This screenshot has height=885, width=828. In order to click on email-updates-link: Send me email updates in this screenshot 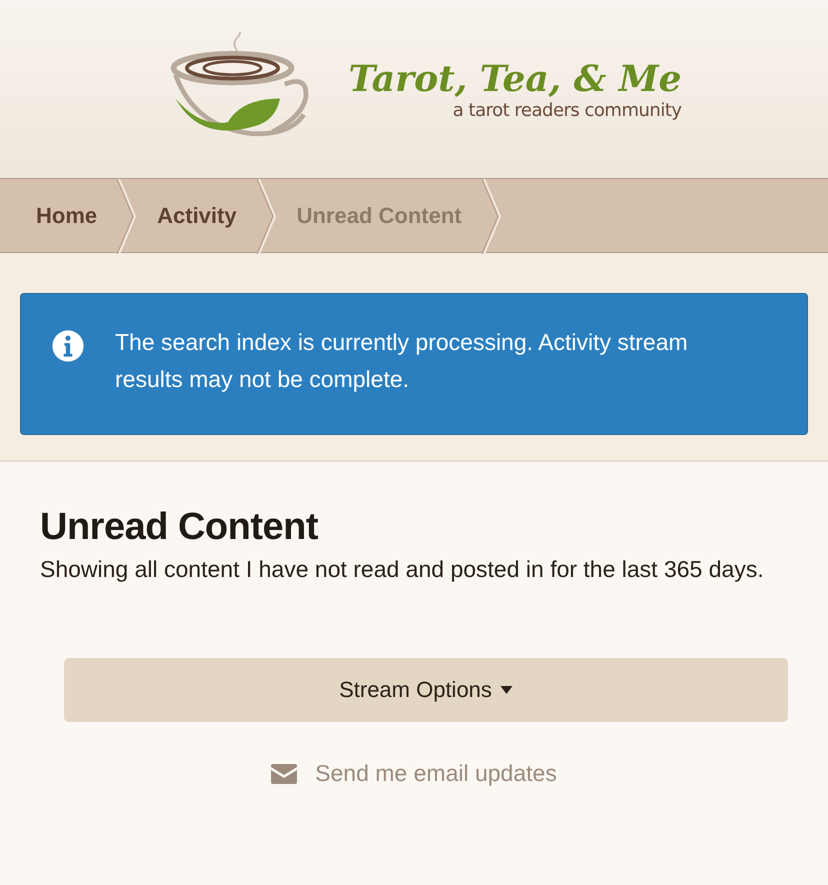, I will do `click(414, 773)`.